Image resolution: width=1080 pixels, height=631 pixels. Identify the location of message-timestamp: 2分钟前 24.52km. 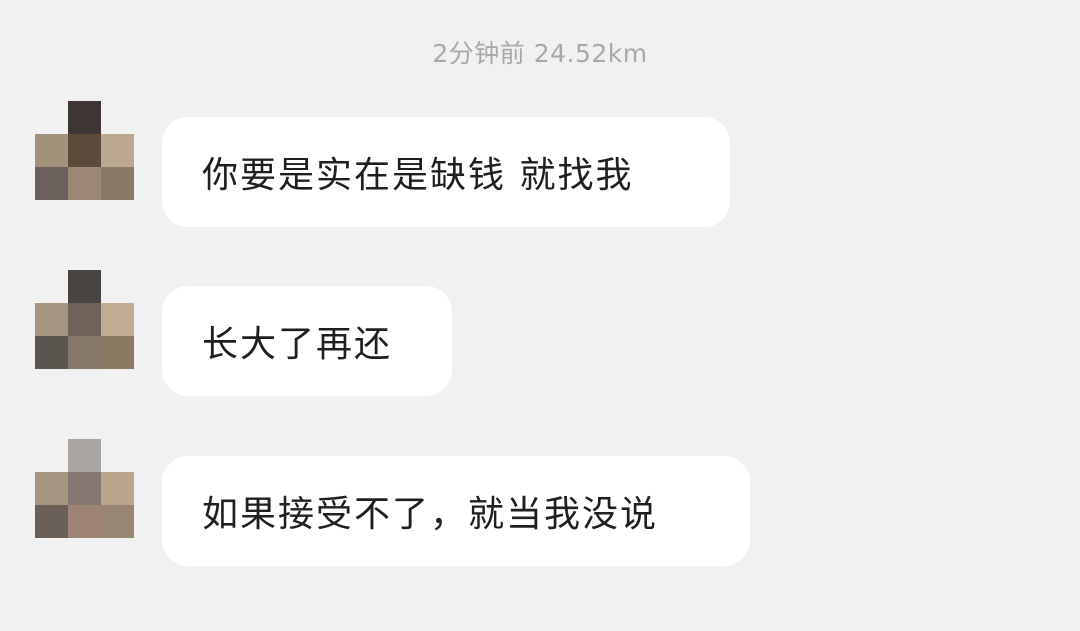
(540, 53).